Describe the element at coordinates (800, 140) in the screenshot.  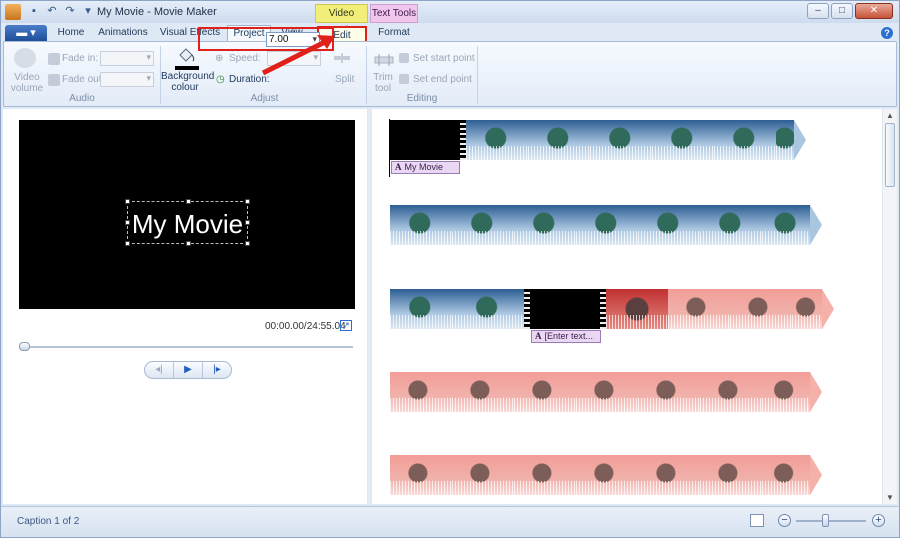
I see `row-continue-arrow` at that location.